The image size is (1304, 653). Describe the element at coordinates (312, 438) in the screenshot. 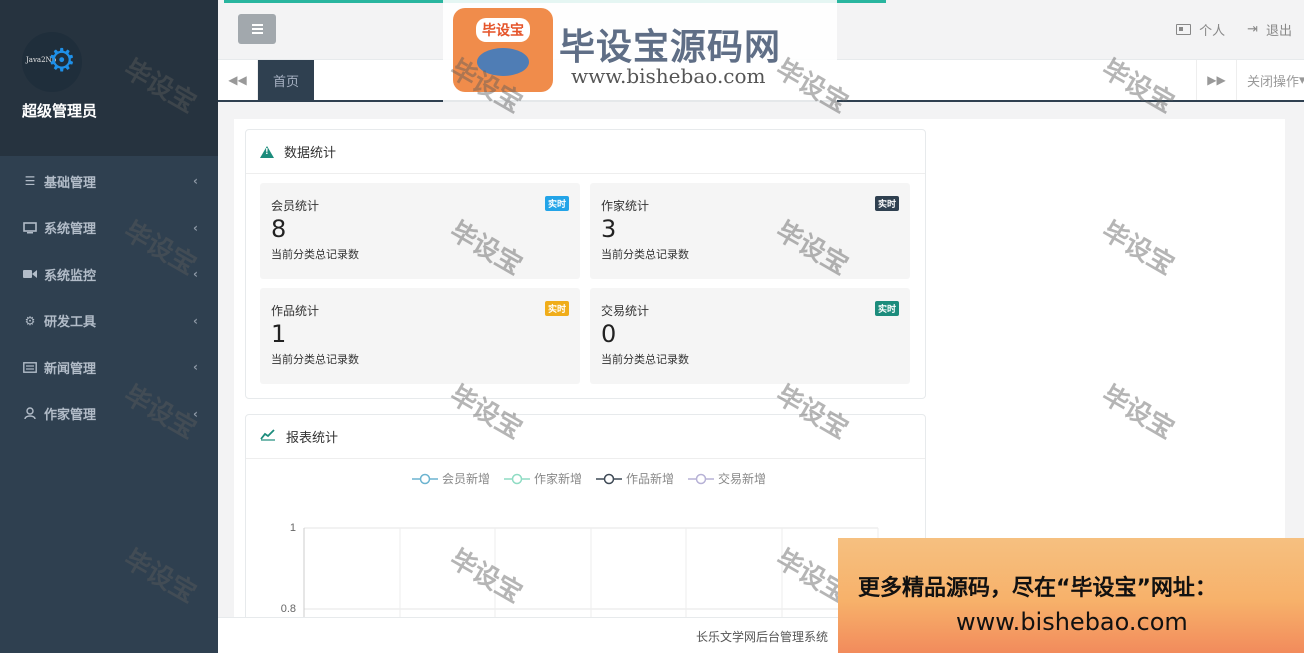

I see `report-panel-title: 报表统计` at that location.